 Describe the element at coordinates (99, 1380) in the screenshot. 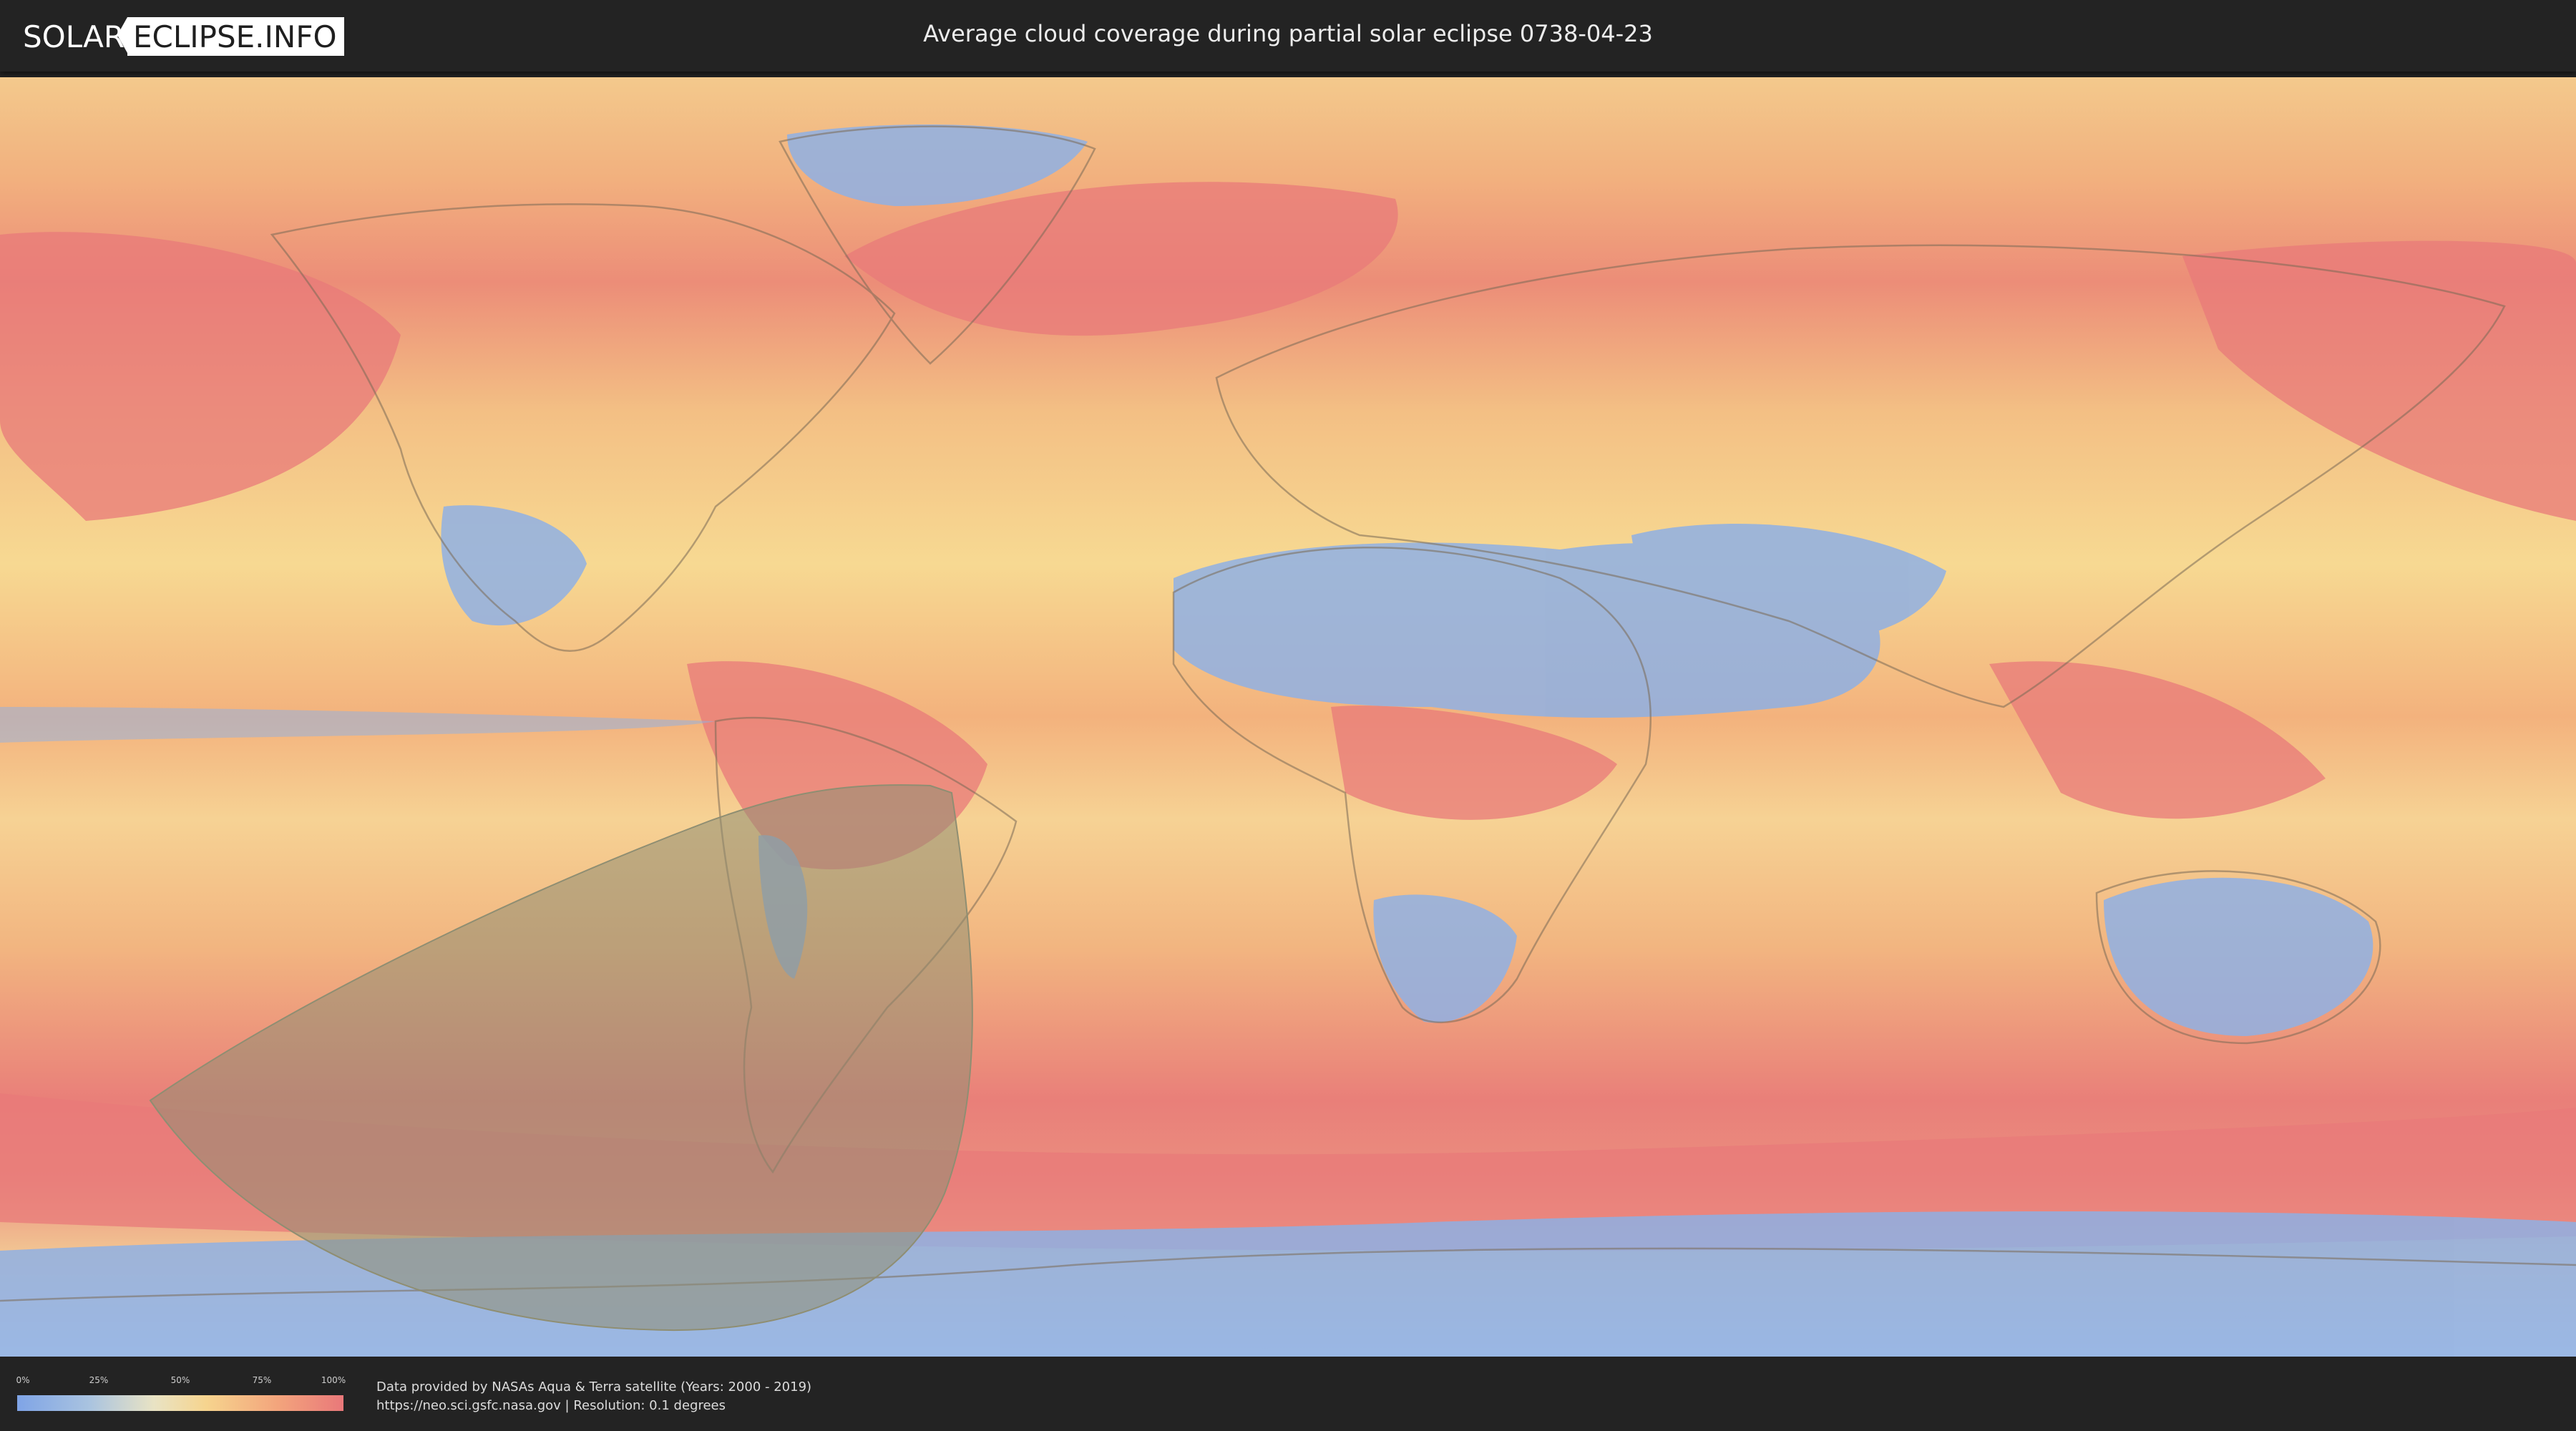

I see `legend-tick-25: 25%` at that location.